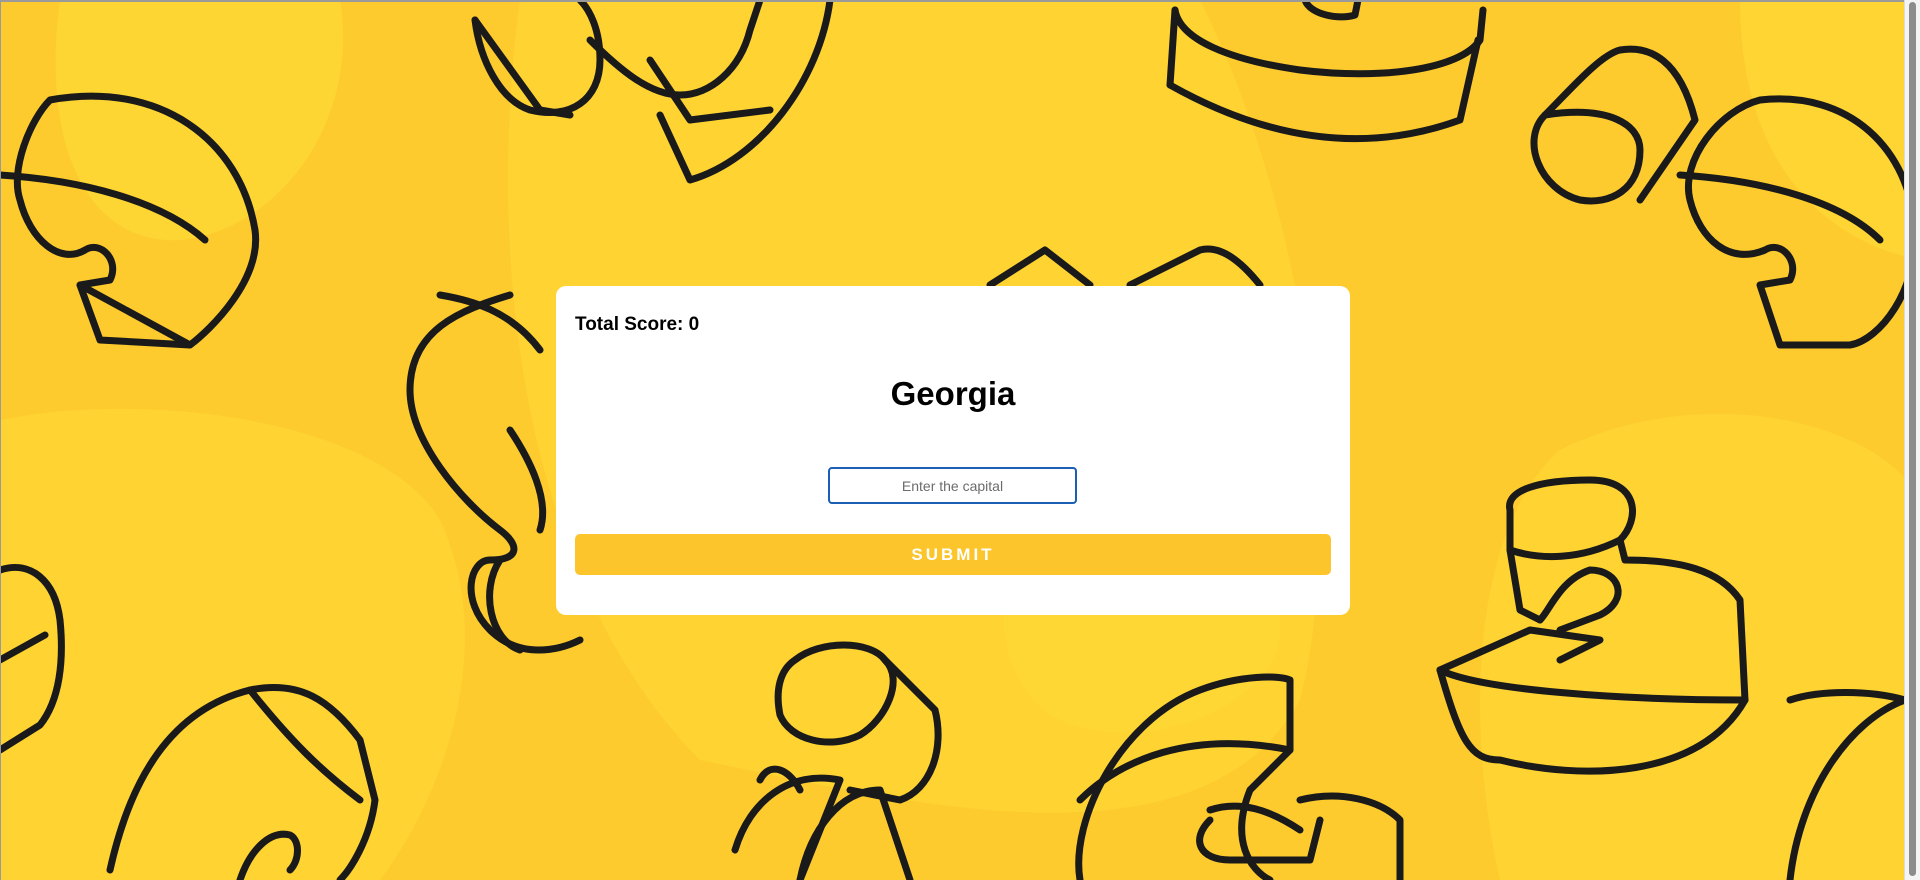 Image resolution: width=1920 pixels, height=880 pixels. Describe the element at coordinates (953, 554) in the screenshot. I see `submit-button: SUBMIT` at that location.